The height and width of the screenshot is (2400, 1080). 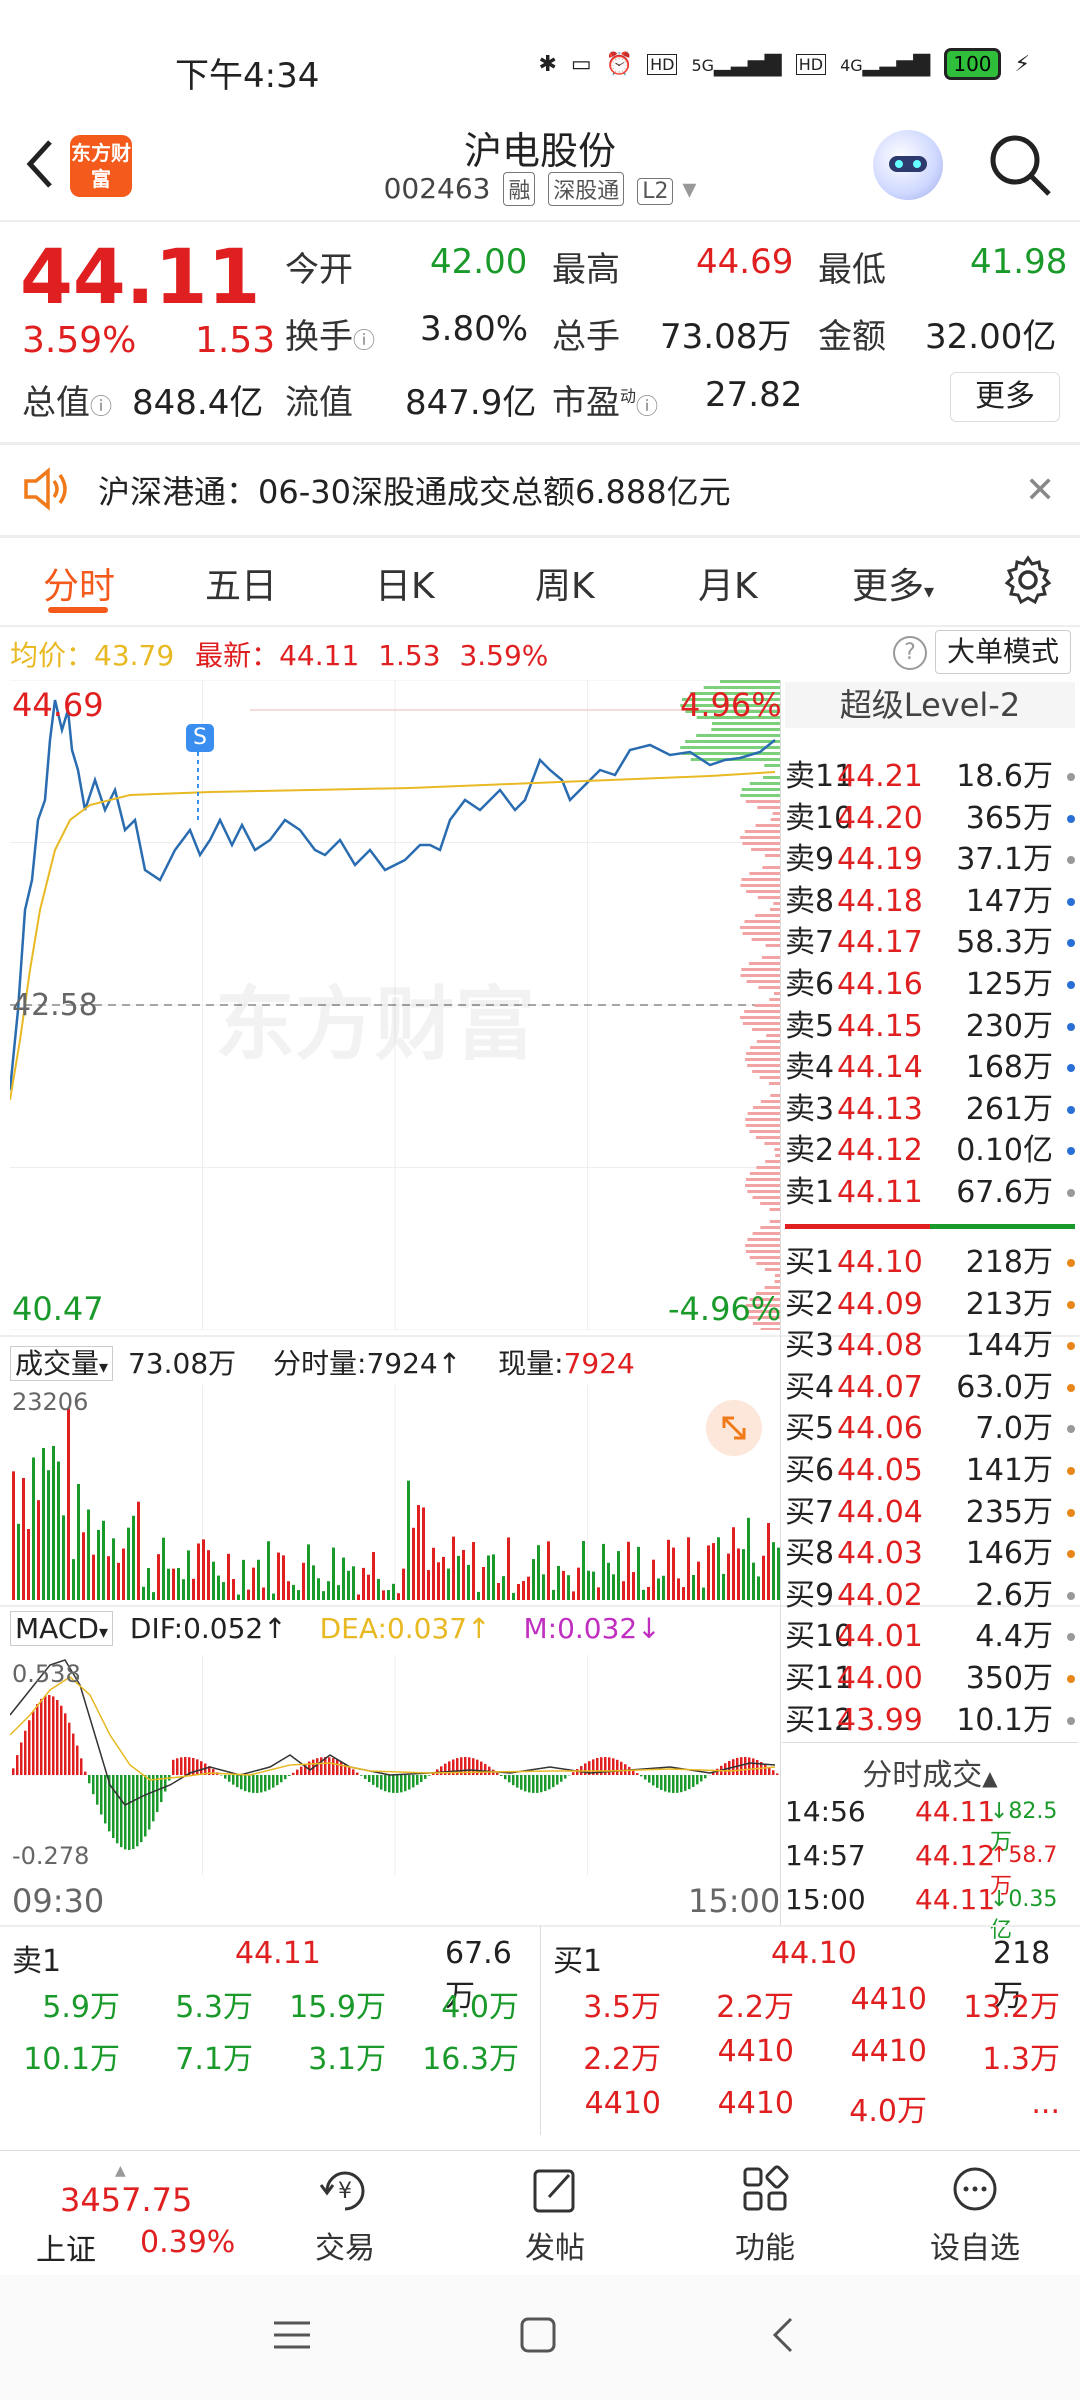 I want to click on tab-daily-k: 日K, so click(x=405, y=583).